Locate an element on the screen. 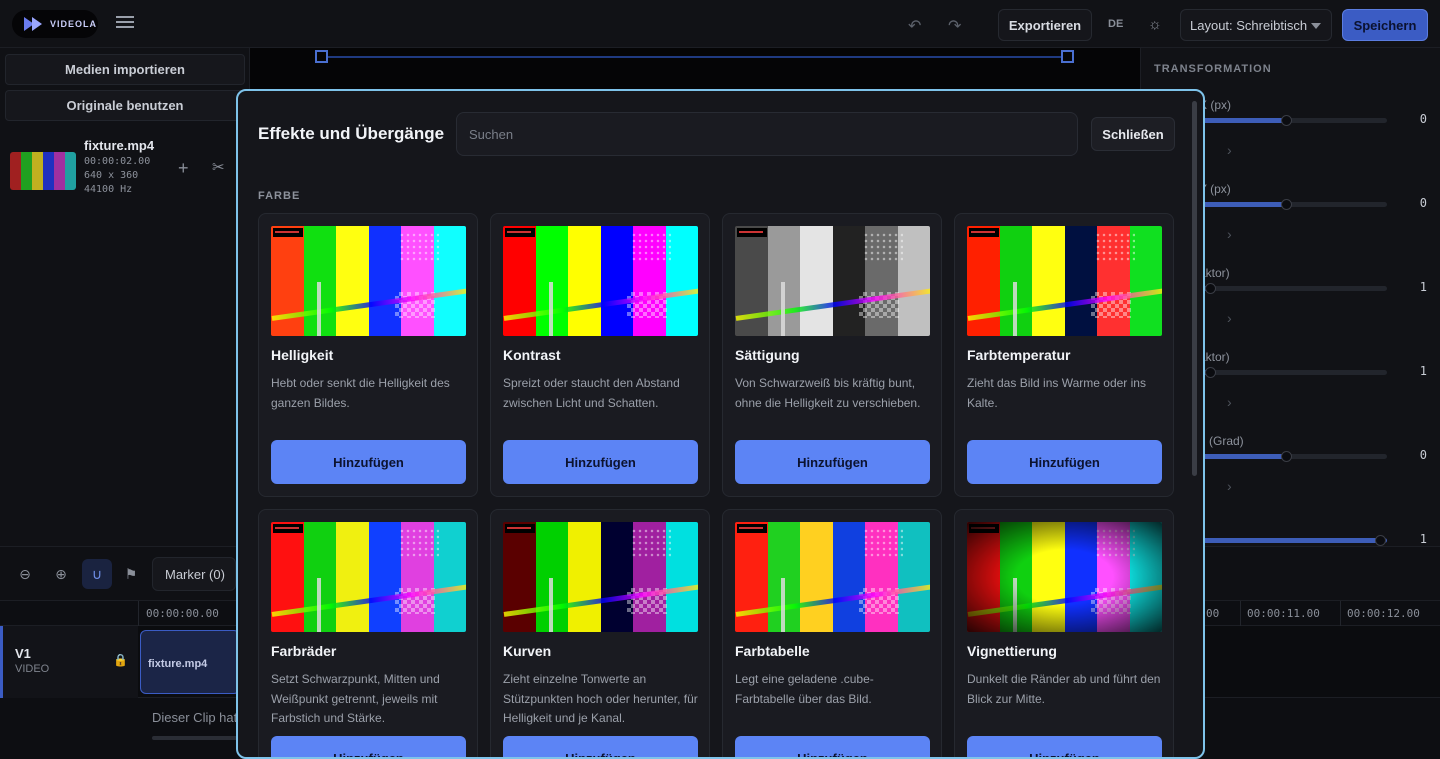 This screenshot has width=1440, height=759. clip-name: fixture.mp4 is located at coordinates (178, 664).